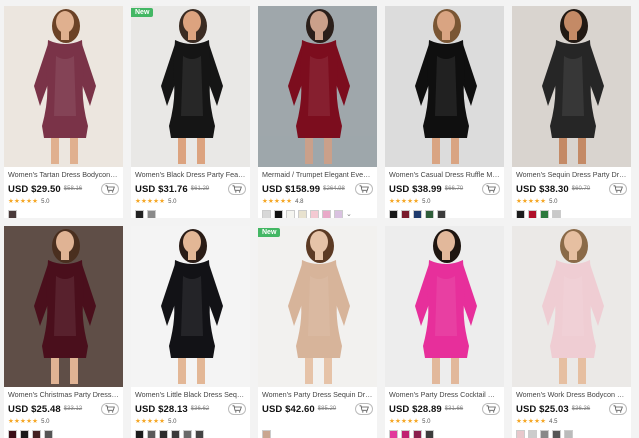 The image size is (639, 438). I want to click on product-title: Women's Party Dress Sequin Dress, so click(317, 395).